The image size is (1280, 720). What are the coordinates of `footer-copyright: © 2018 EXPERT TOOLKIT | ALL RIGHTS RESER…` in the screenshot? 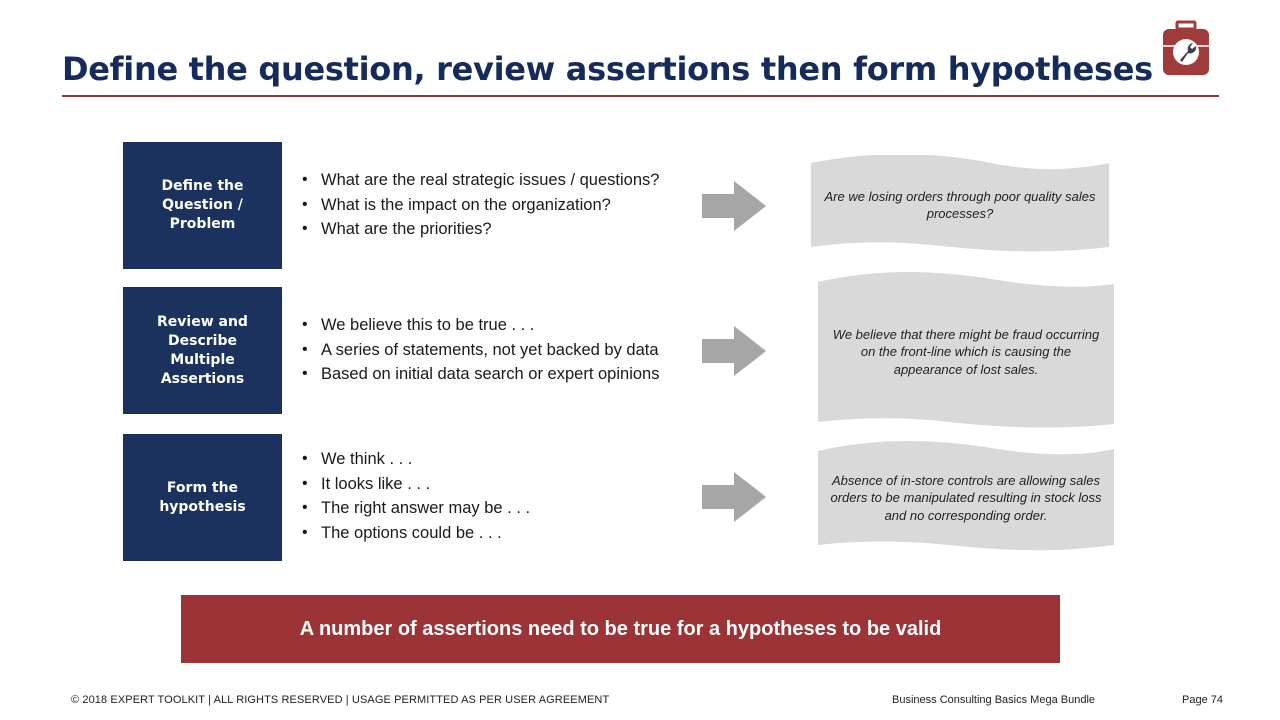 It's located at (340, 700).